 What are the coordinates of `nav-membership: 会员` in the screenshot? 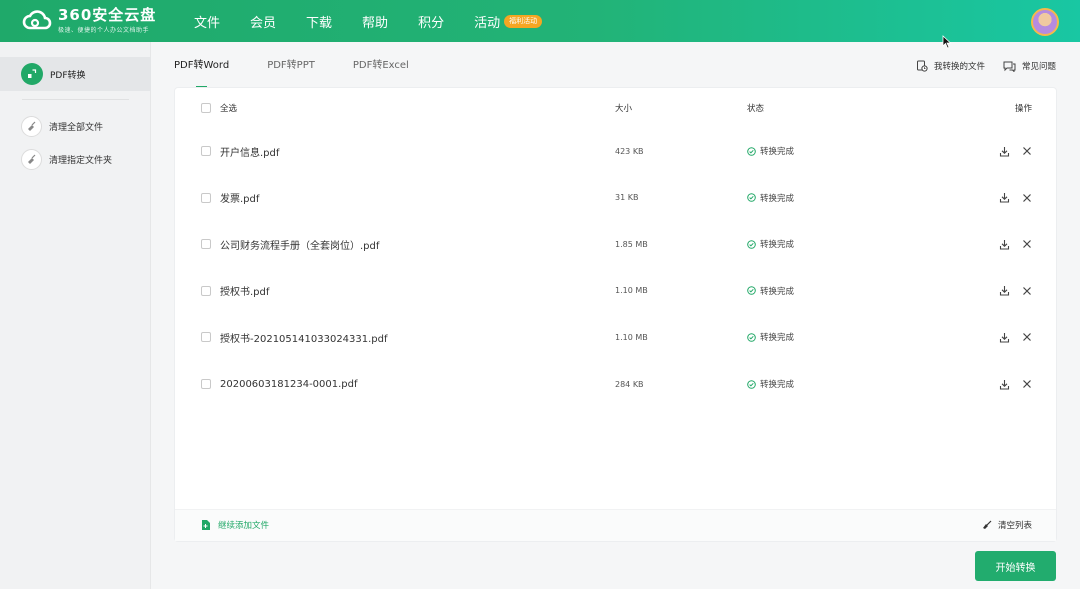 It's located at (263, 21).